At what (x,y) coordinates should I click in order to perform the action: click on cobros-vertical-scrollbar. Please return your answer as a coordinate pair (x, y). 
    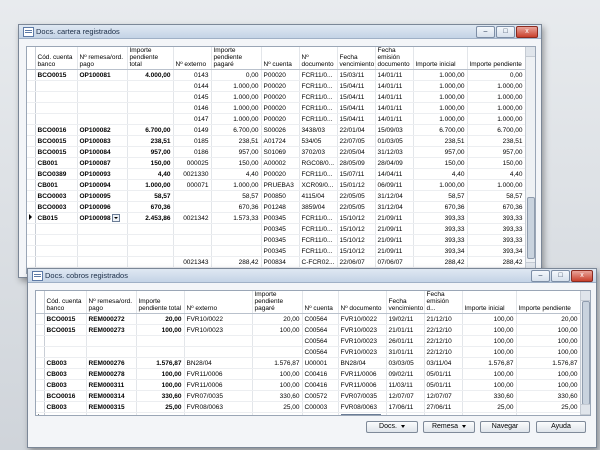
    Looking at the image, I should click on (585, 353).